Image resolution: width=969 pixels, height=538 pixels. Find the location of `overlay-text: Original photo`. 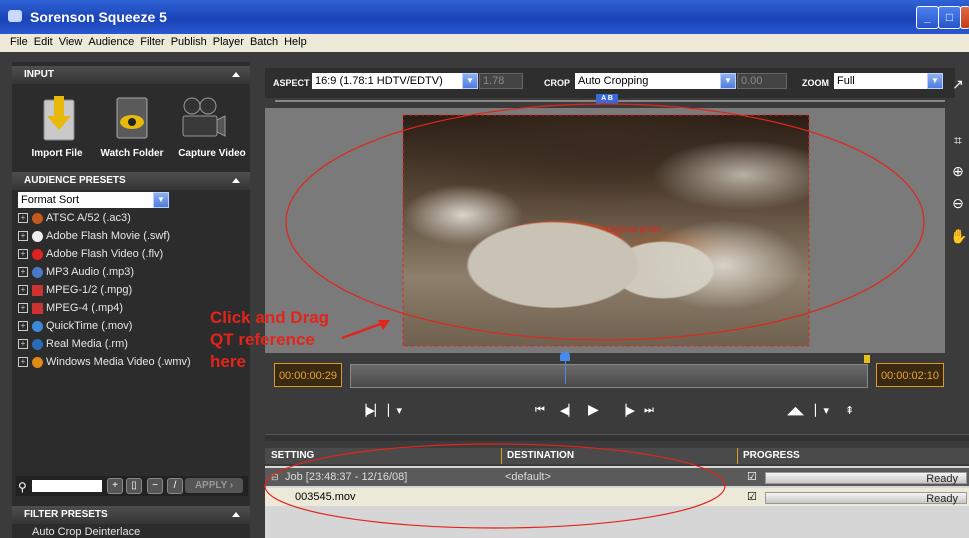

overlay-text: Original photo is located at coordinates (634, 229).